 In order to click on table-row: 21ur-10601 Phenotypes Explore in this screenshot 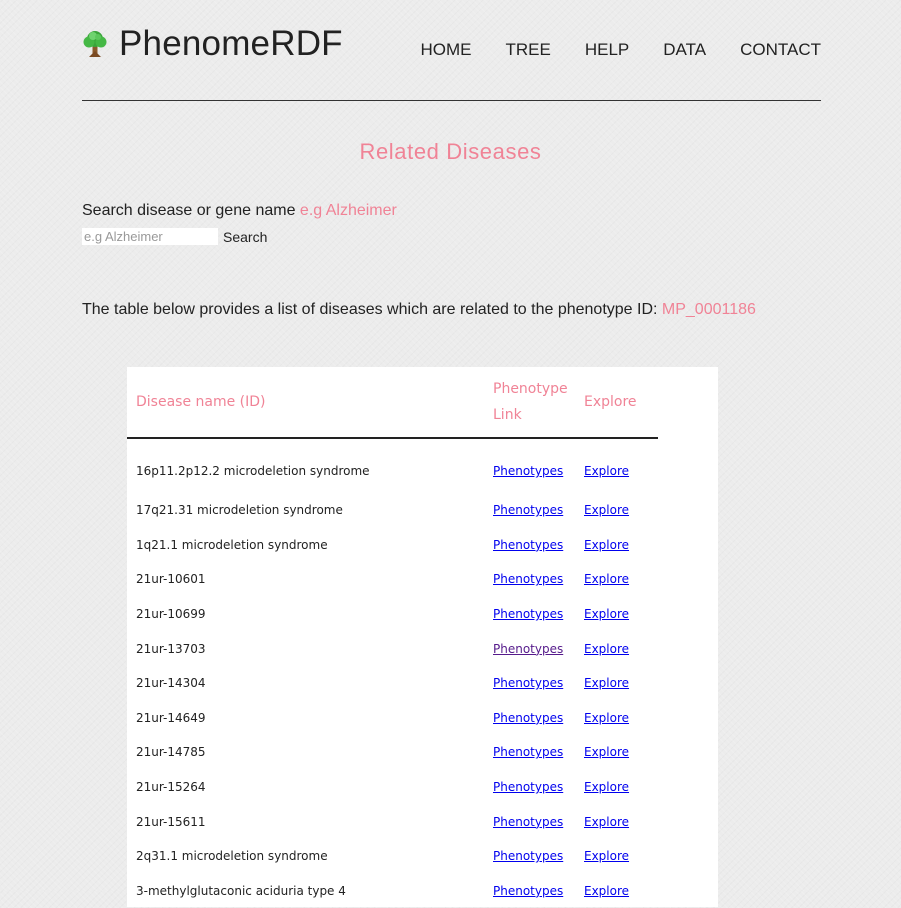, I will do `click(392, 579)`.